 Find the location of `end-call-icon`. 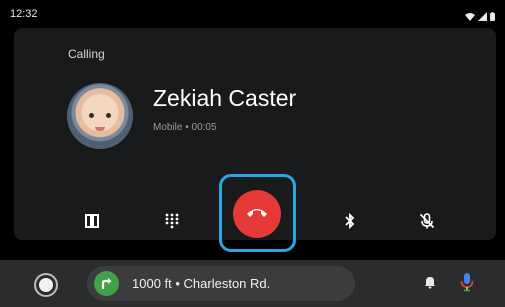

end-call-icon is located at coordinates (257, 214).